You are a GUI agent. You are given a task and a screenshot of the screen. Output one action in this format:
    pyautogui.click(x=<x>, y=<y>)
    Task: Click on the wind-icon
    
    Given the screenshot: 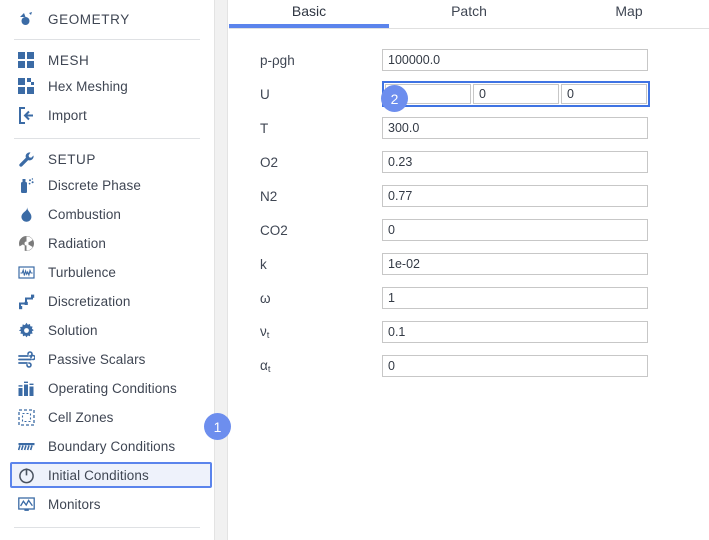 What is the action you would take?
    pyautogui.click(x=30, y=359)
    